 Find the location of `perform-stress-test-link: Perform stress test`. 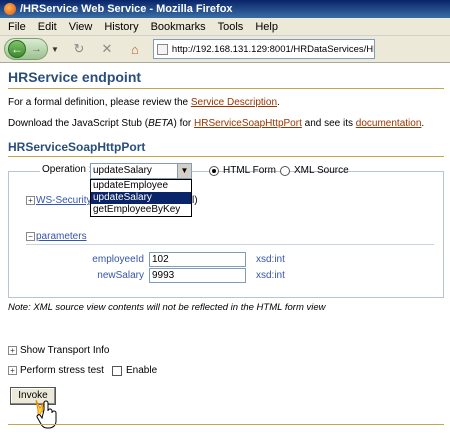

perform-stress-test-link: Perform stress test is located at coordinates (62, 370).